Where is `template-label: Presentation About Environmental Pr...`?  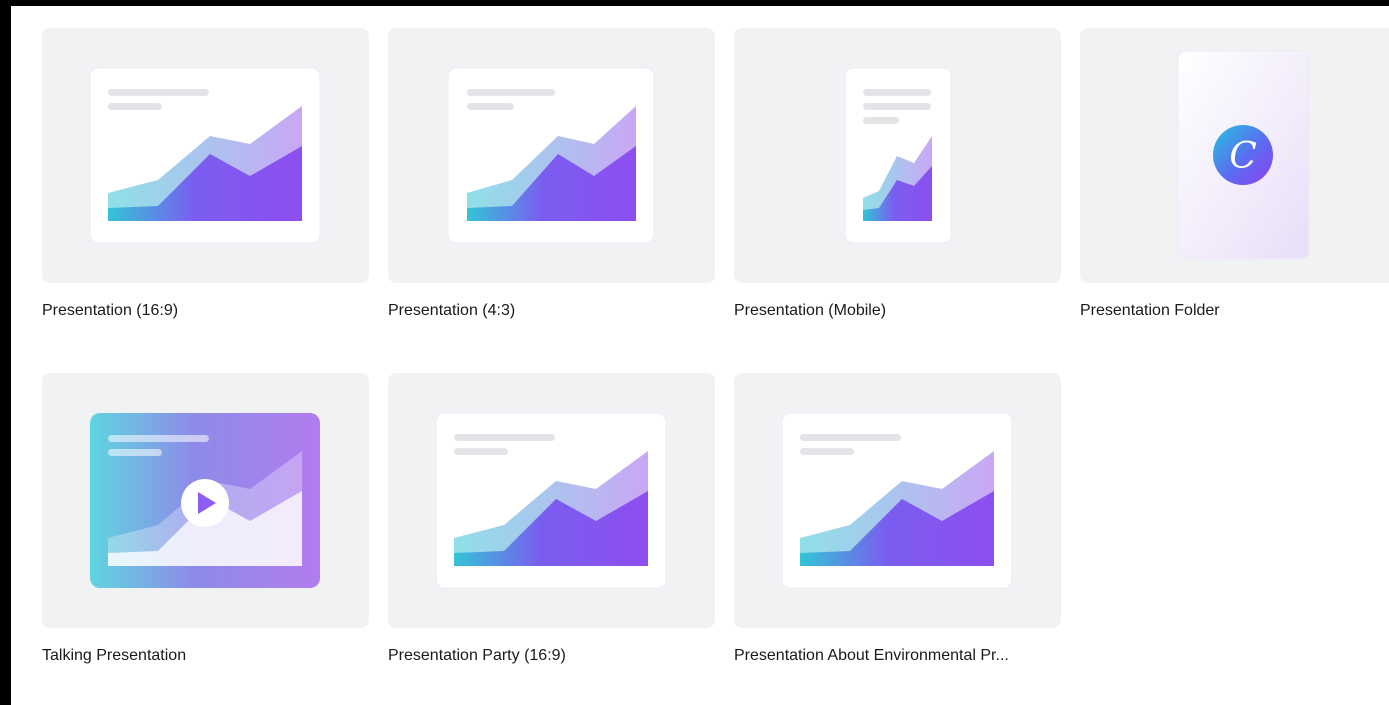
template-label: Presentation About Environmental Pr... is located at coordinates (897, 656).